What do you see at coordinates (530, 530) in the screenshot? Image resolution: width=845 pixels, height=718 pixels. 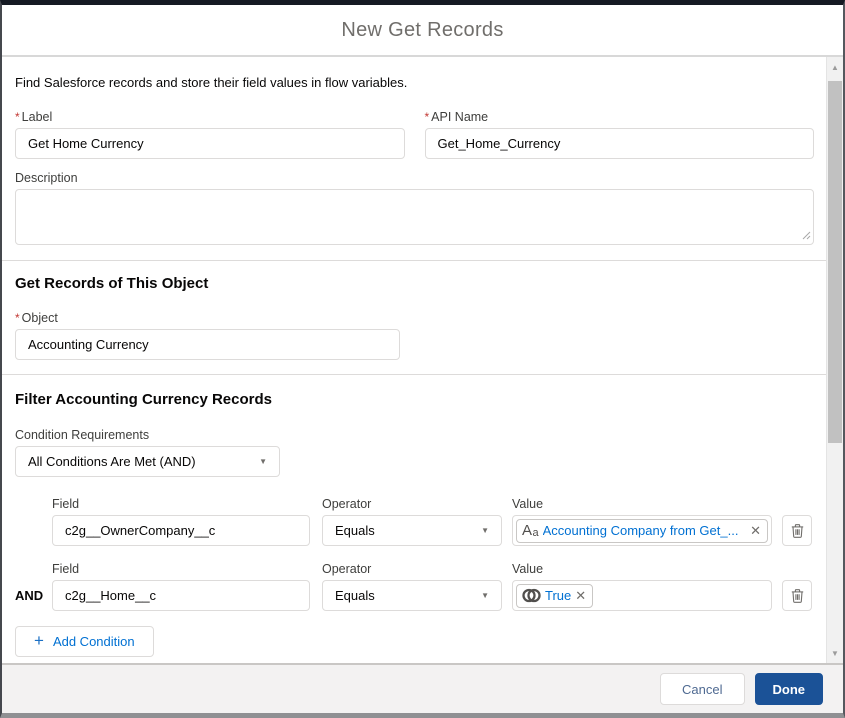 I see `text-type-icon: Aa` at bounding box center [530, 530].